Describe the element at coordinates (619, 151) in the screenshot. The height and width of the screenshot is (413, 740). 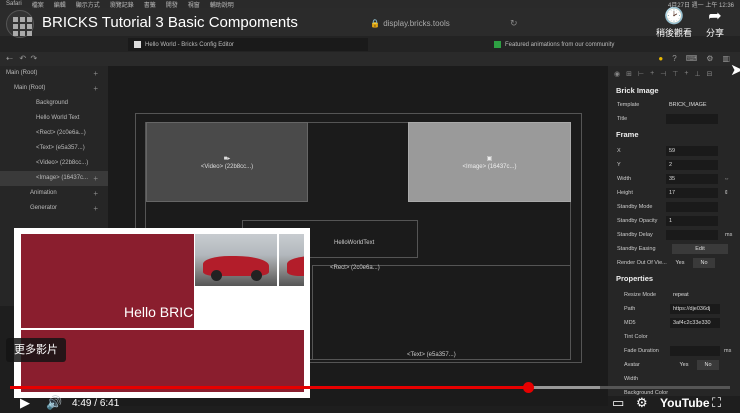
I see `x-label: X` at that location.